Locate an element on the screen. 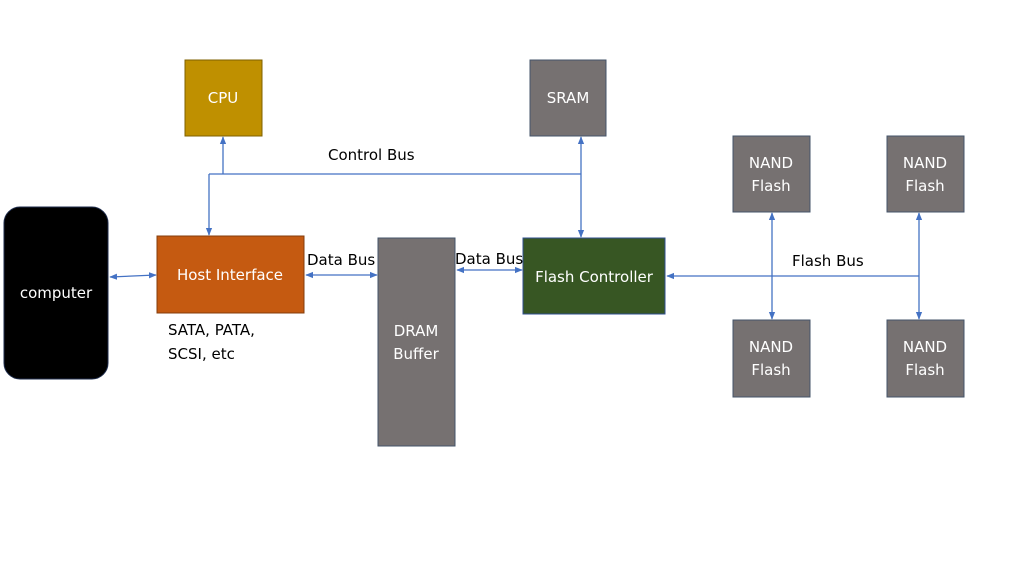  cpu-block: CPU is located at coordinates (223, 98).